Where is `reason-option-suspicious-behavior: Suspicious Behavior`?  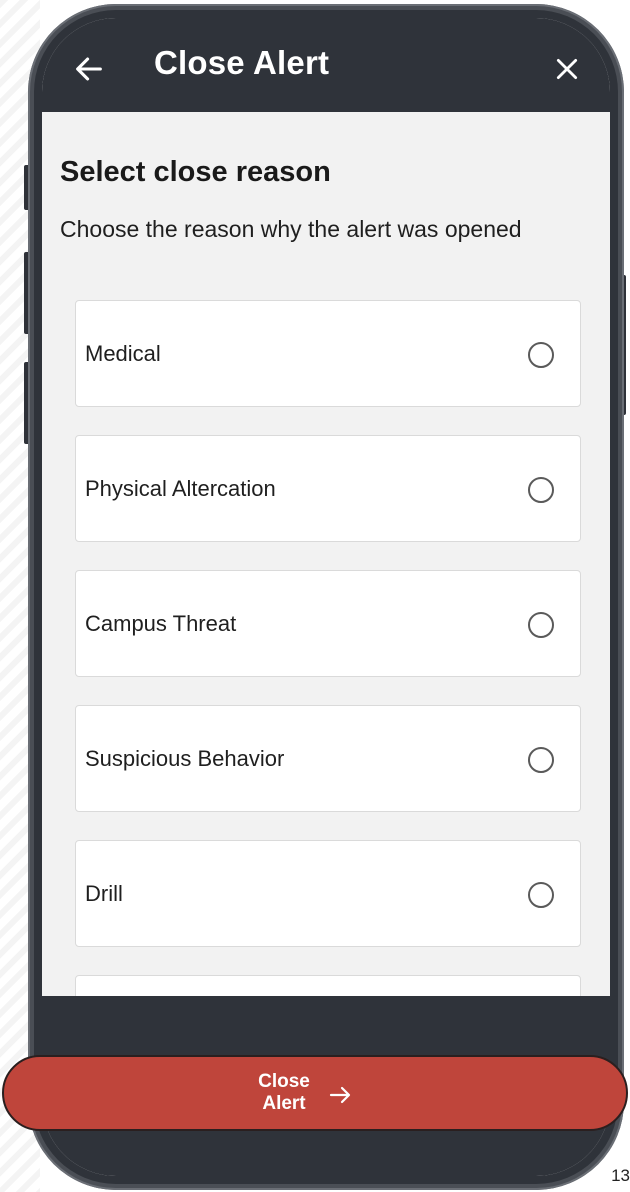 reason-option-suspicious-behavior: Suspicious Behavior is located at coordinates (328, 758).